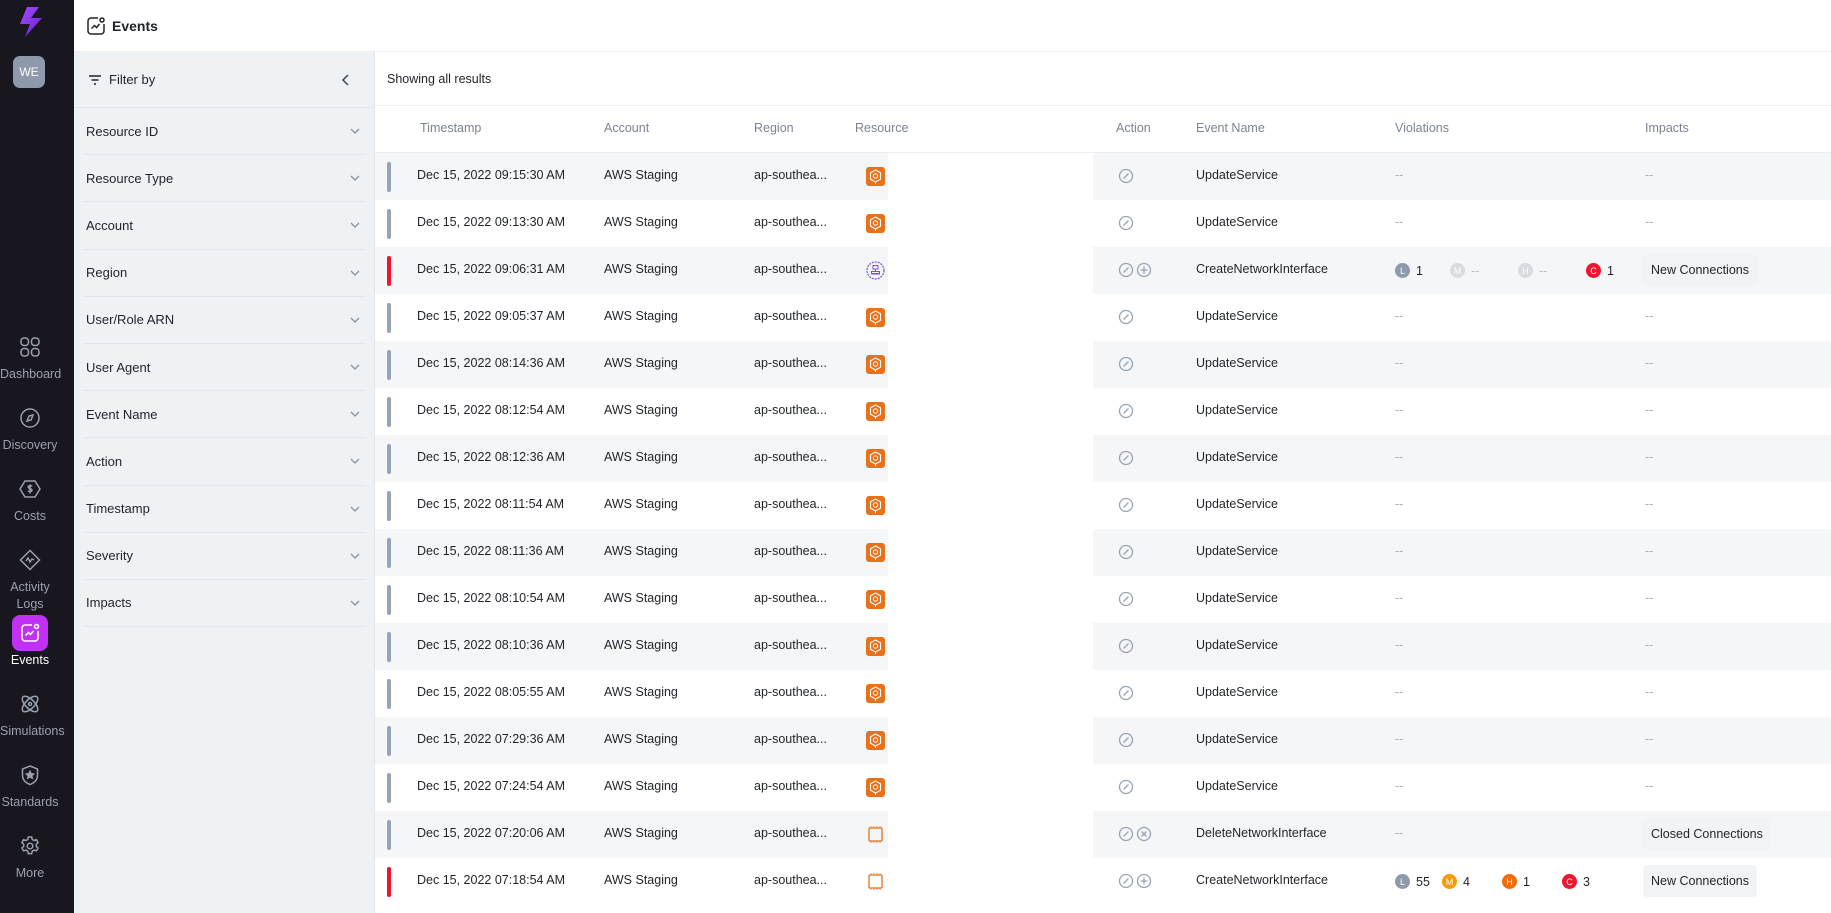 This screenshot has width=1831, height=913. Describe the element at coordinates (346, 80) in the screenshot. I see `collapse-filters-button` at that location.